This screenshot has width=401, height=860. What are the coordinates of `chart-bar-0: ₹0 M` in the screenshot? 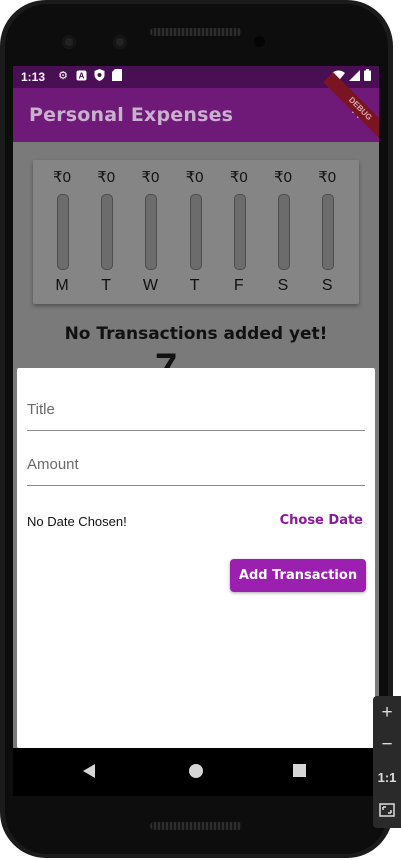 It's located at (62, 232).